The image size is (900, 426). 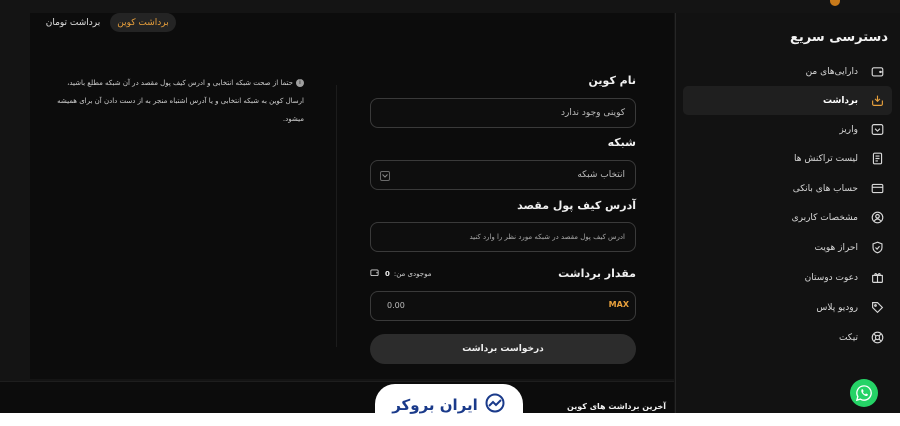 What do you see at coordinates (787, 188) in the screenshot?
I see `sidebar-item-bank-accounts: حساب های بانکی` at bounding box center [787, 188].